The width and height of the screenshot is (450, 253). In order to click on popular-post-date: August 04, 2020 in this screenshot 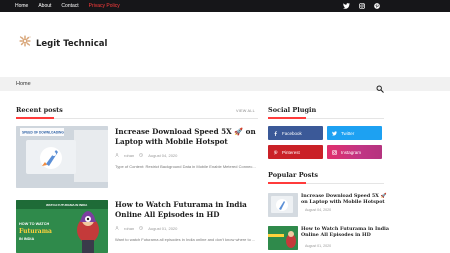, I will do `click(318, 210)`.